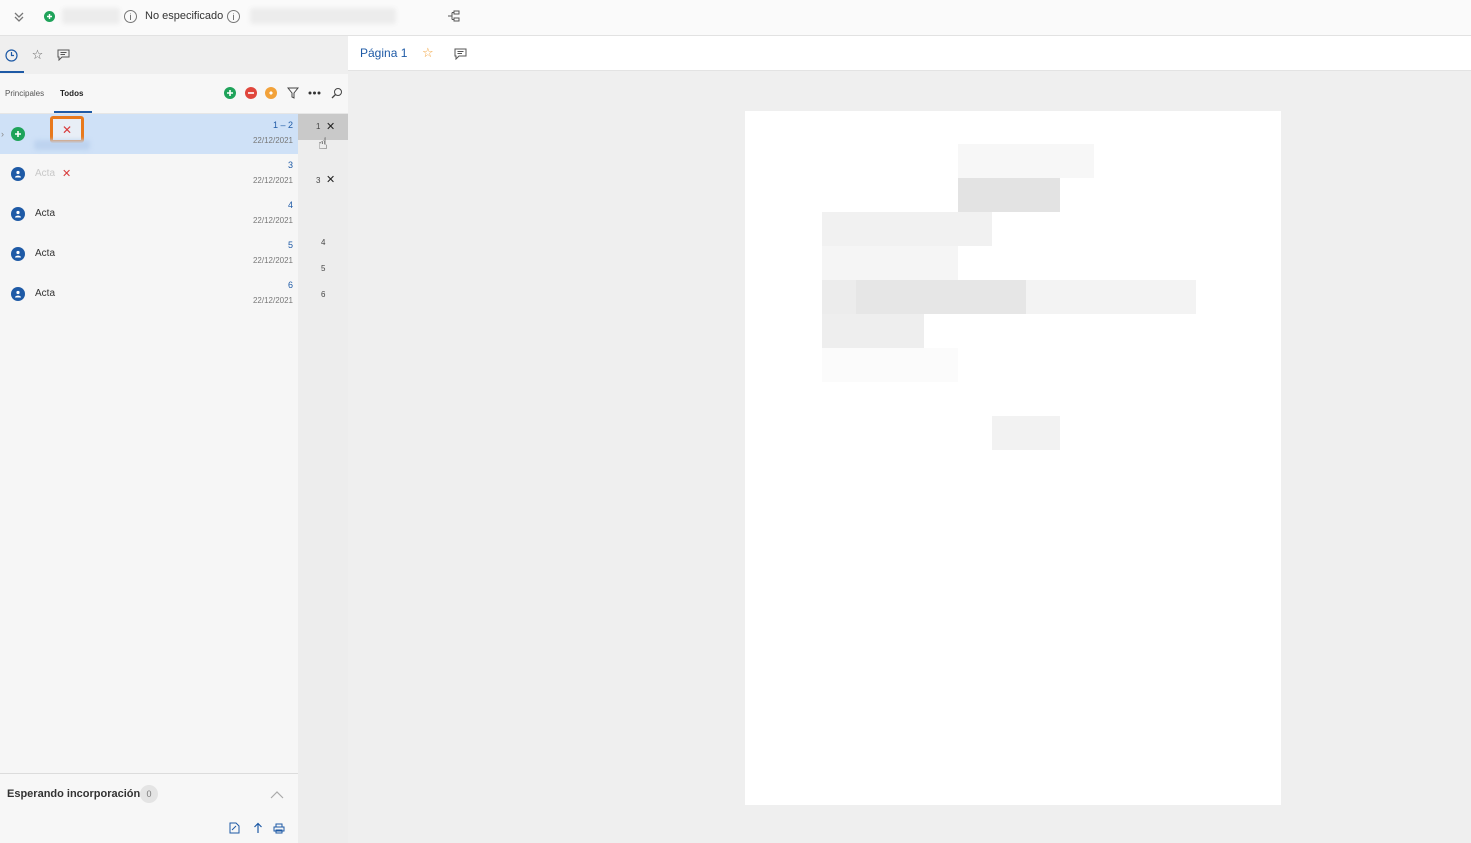  I want to click on waiting-panel: Esperando incorporación 0, so click(149, 808).